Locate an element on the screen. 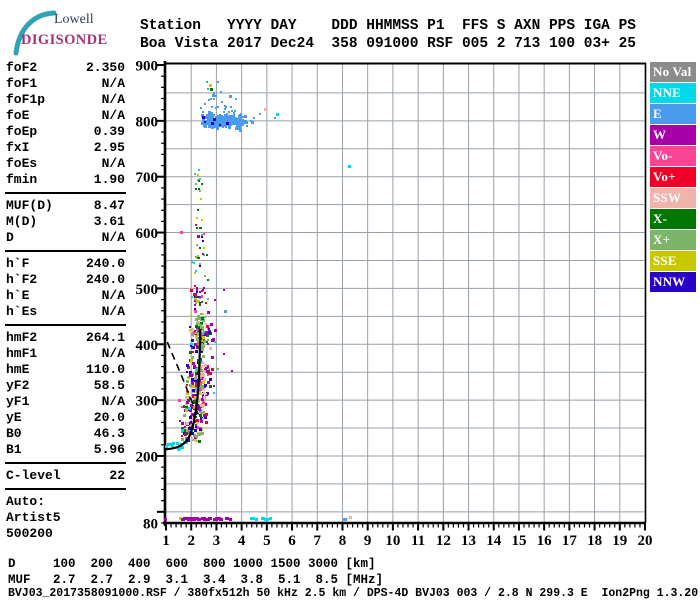 The image size is (700, 600). doppler-direction-legend: No Val NNE E W Vo- Vo+ SSW X- X+ SSE NNW is located at coordinates (673, 177).